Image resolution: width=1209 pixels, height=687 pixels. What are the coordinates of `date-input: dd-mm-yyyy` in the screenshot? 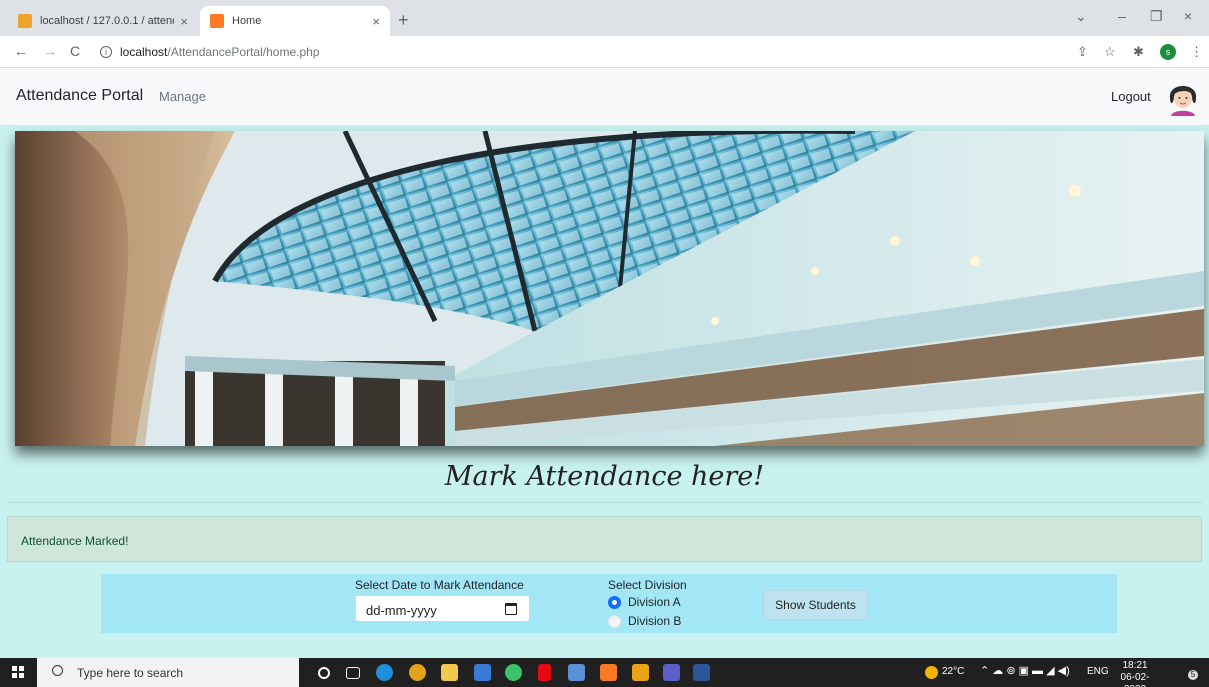 It's located at (442, 608).